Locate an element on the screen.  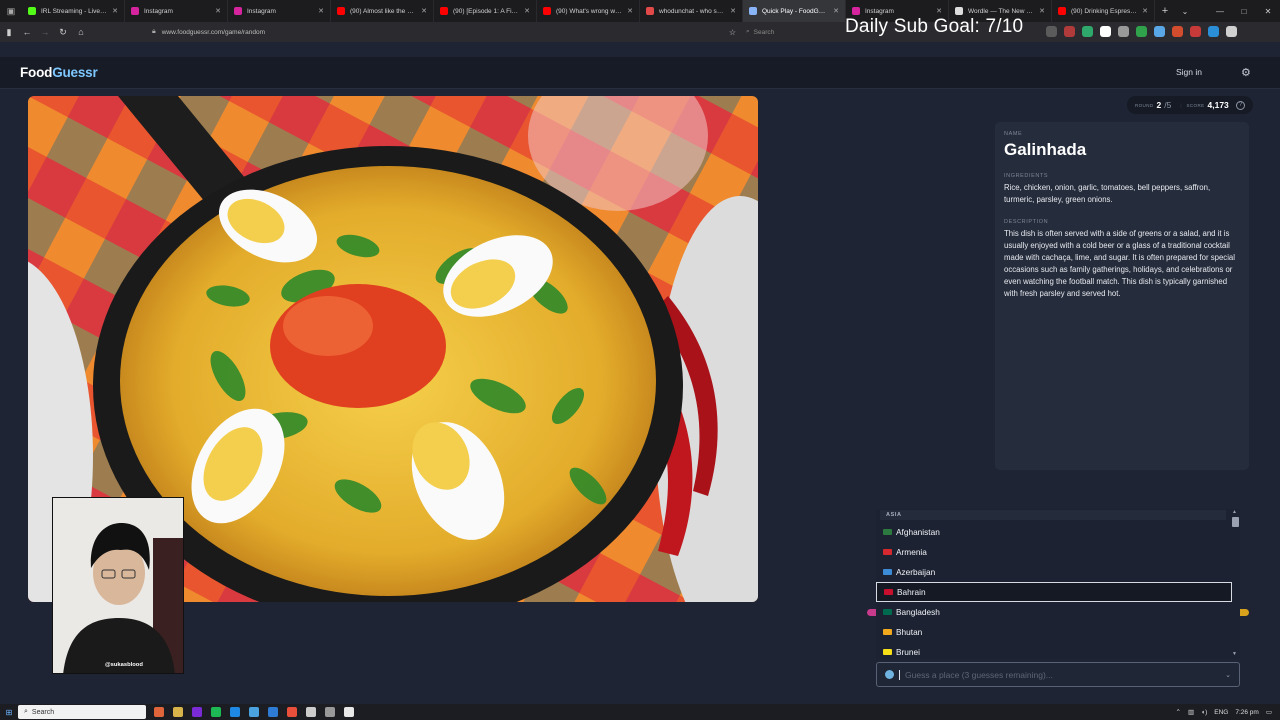
sub-goal-overlay: Daily Sub Goal: 7/10 is located at coordinates (934, 26).